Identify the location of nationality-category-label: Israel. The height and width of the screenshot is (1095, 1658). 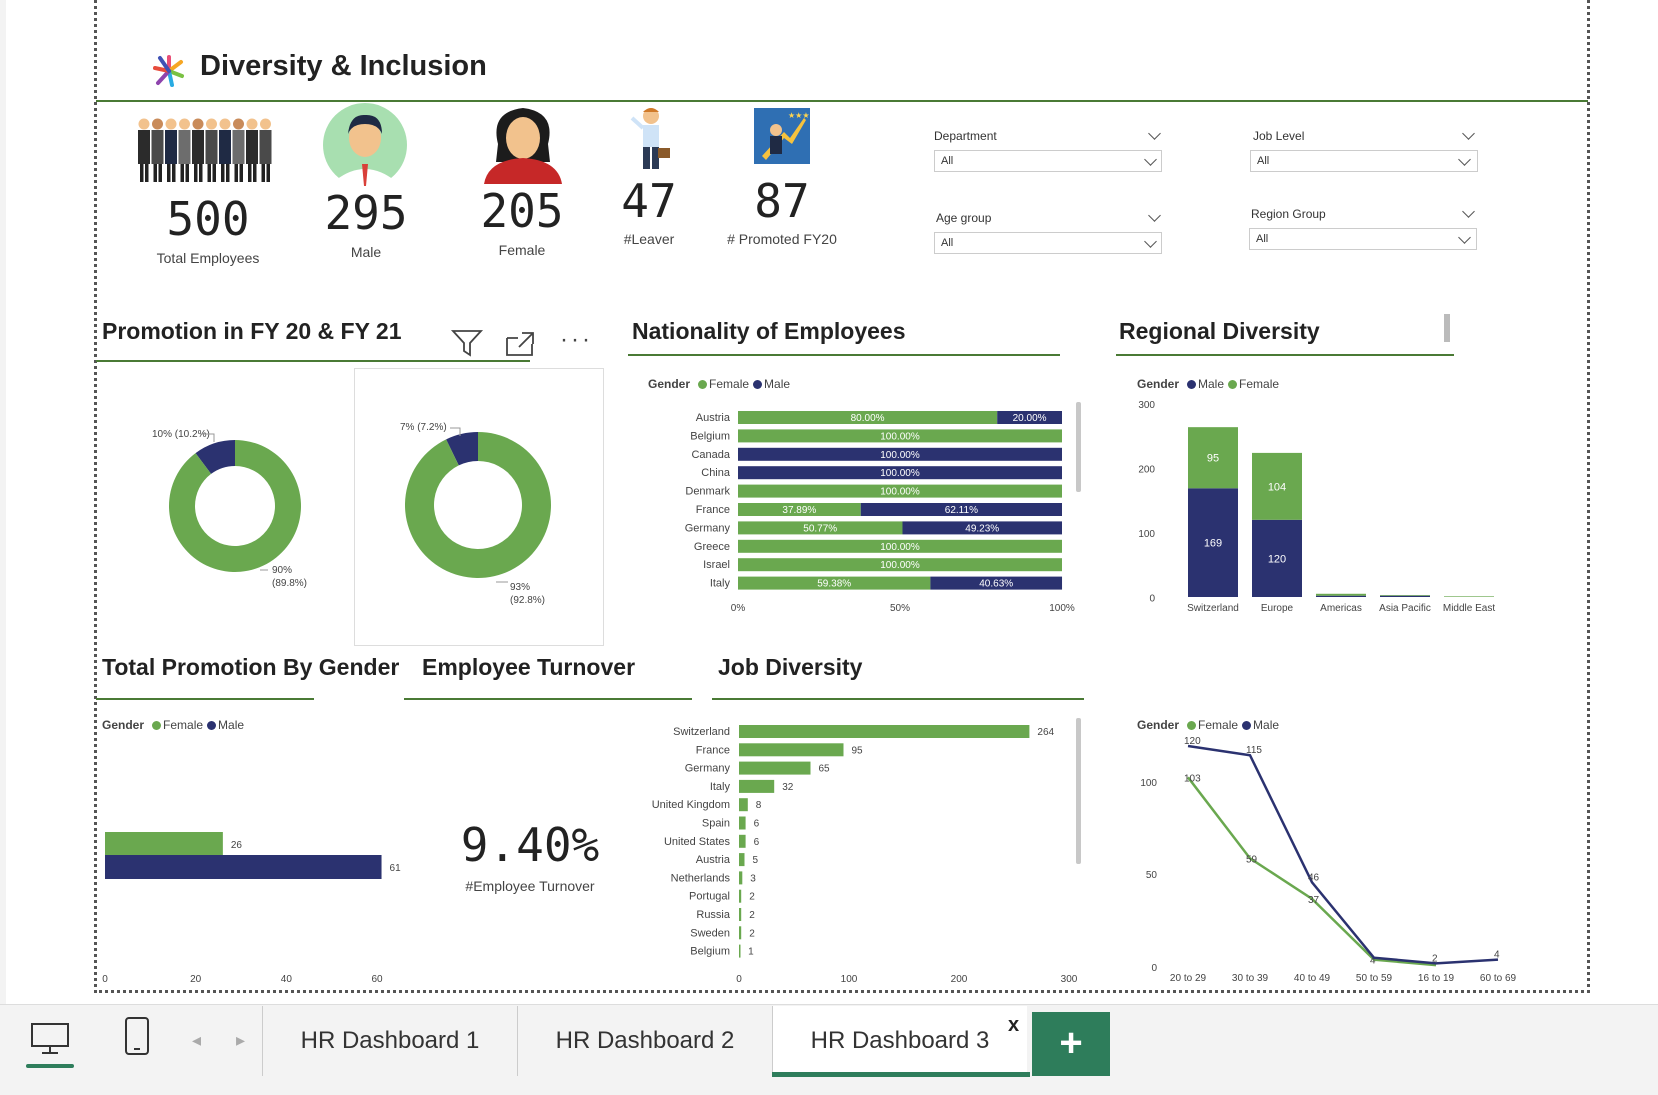
(716, 565).